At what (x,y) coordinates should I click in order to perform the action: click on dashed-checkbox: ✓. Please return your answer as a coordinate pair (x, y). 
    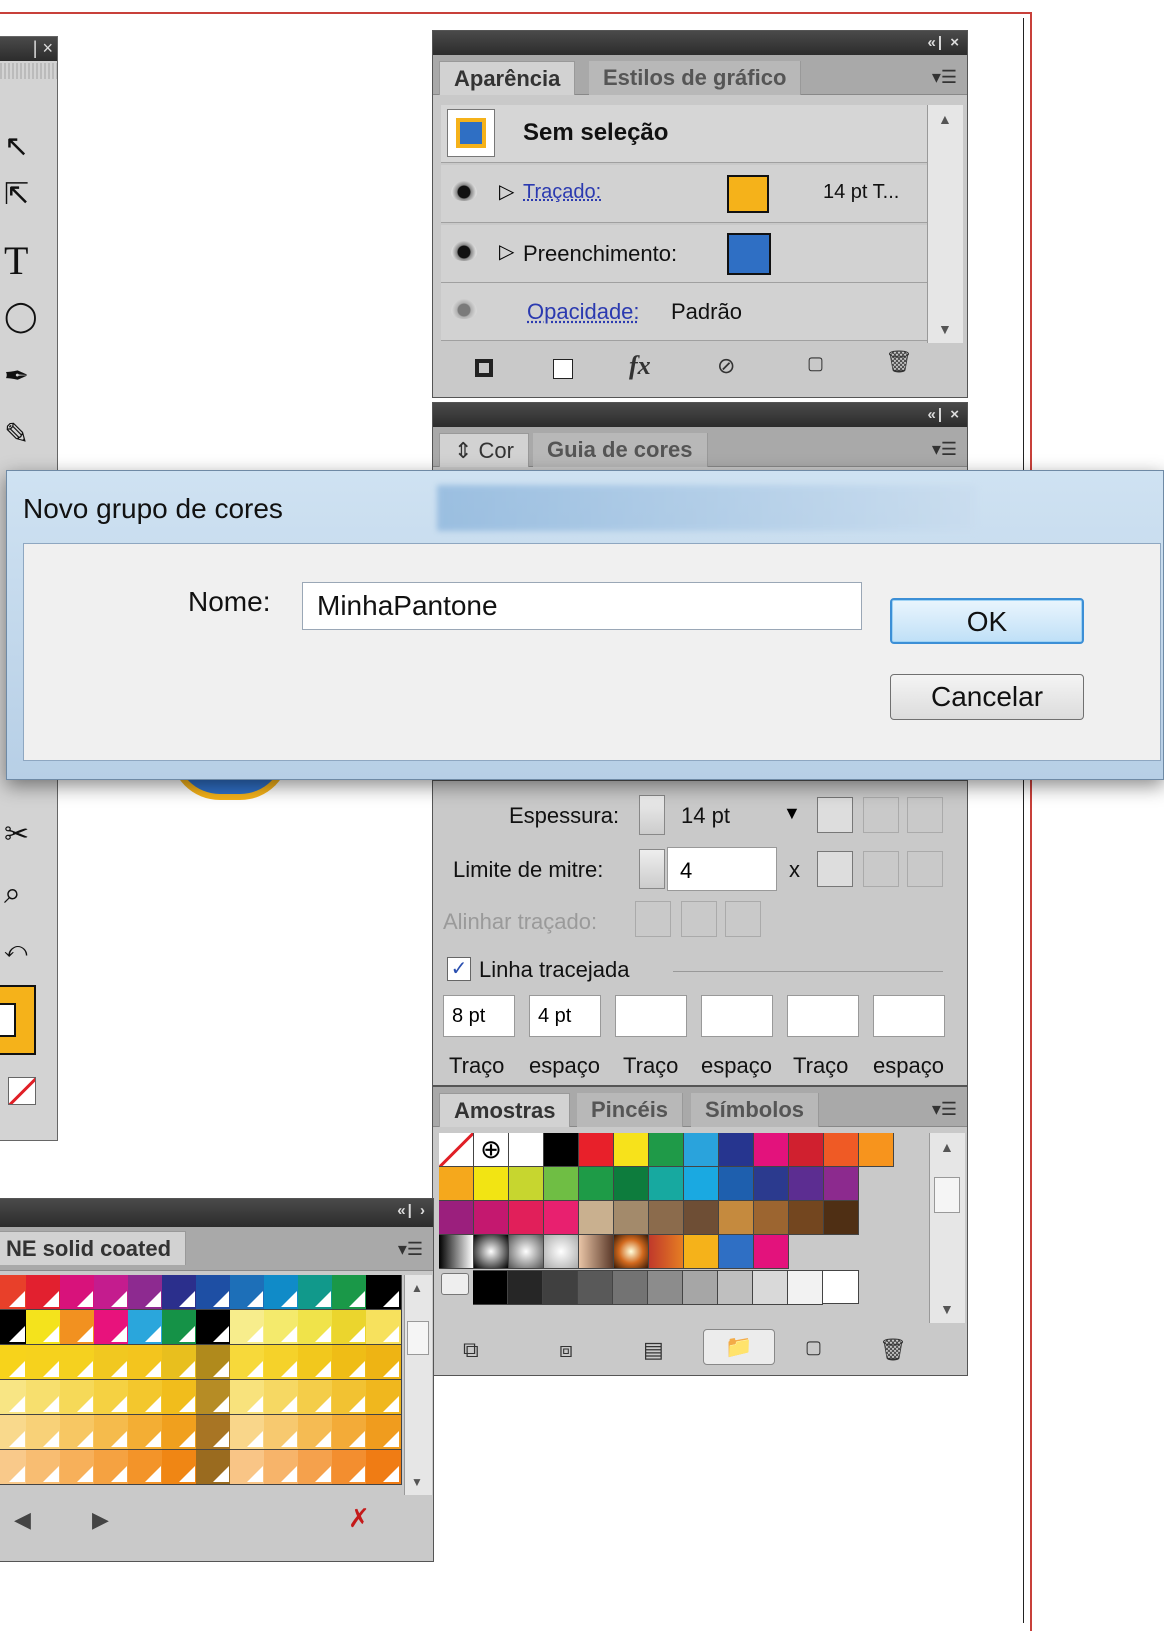
    Looking at the image, I should click on (459, 969).